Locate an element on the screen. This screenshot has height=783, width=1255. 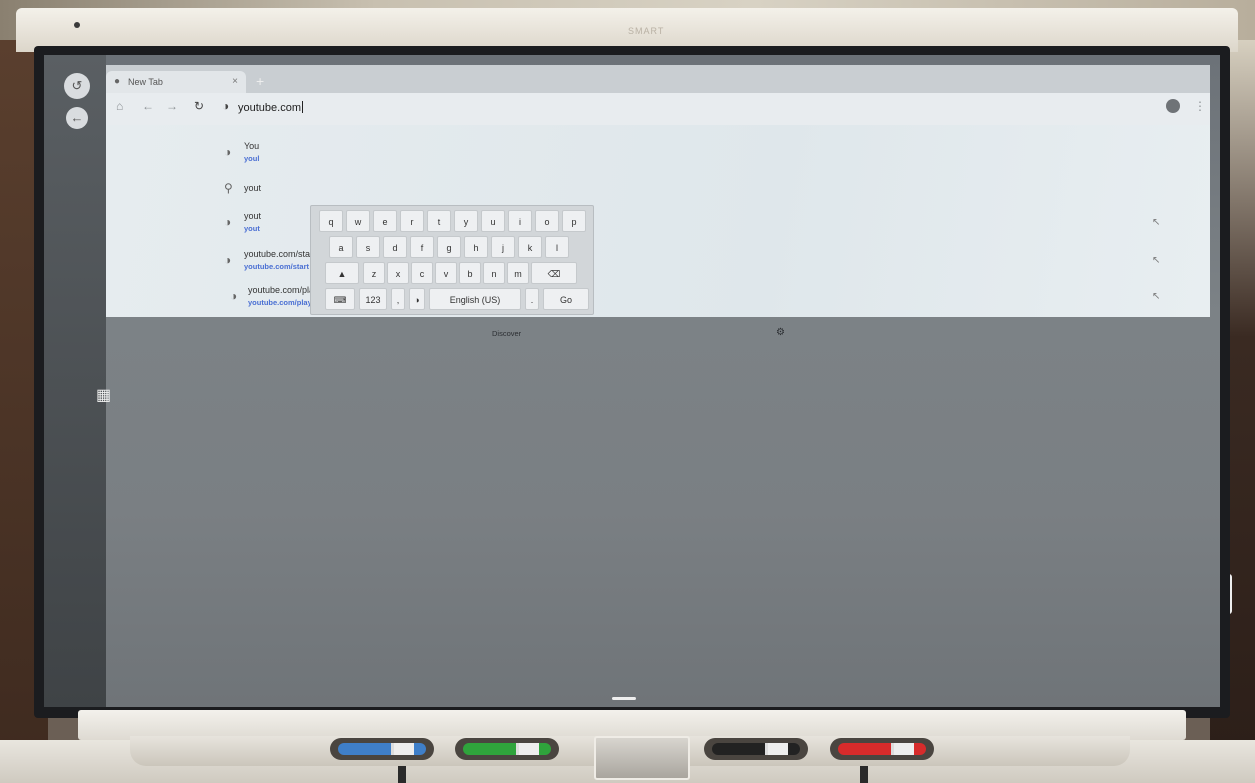
side-rail: ↺ ← is located at coordinates (75, 381).